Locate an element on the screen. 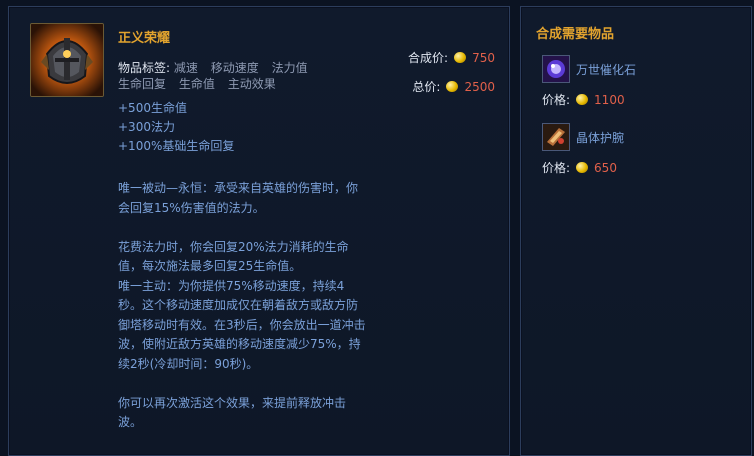 This screenshot has width=754, height=456. total-price-row: 总价: 2500 is located at coordinates (453, 86).